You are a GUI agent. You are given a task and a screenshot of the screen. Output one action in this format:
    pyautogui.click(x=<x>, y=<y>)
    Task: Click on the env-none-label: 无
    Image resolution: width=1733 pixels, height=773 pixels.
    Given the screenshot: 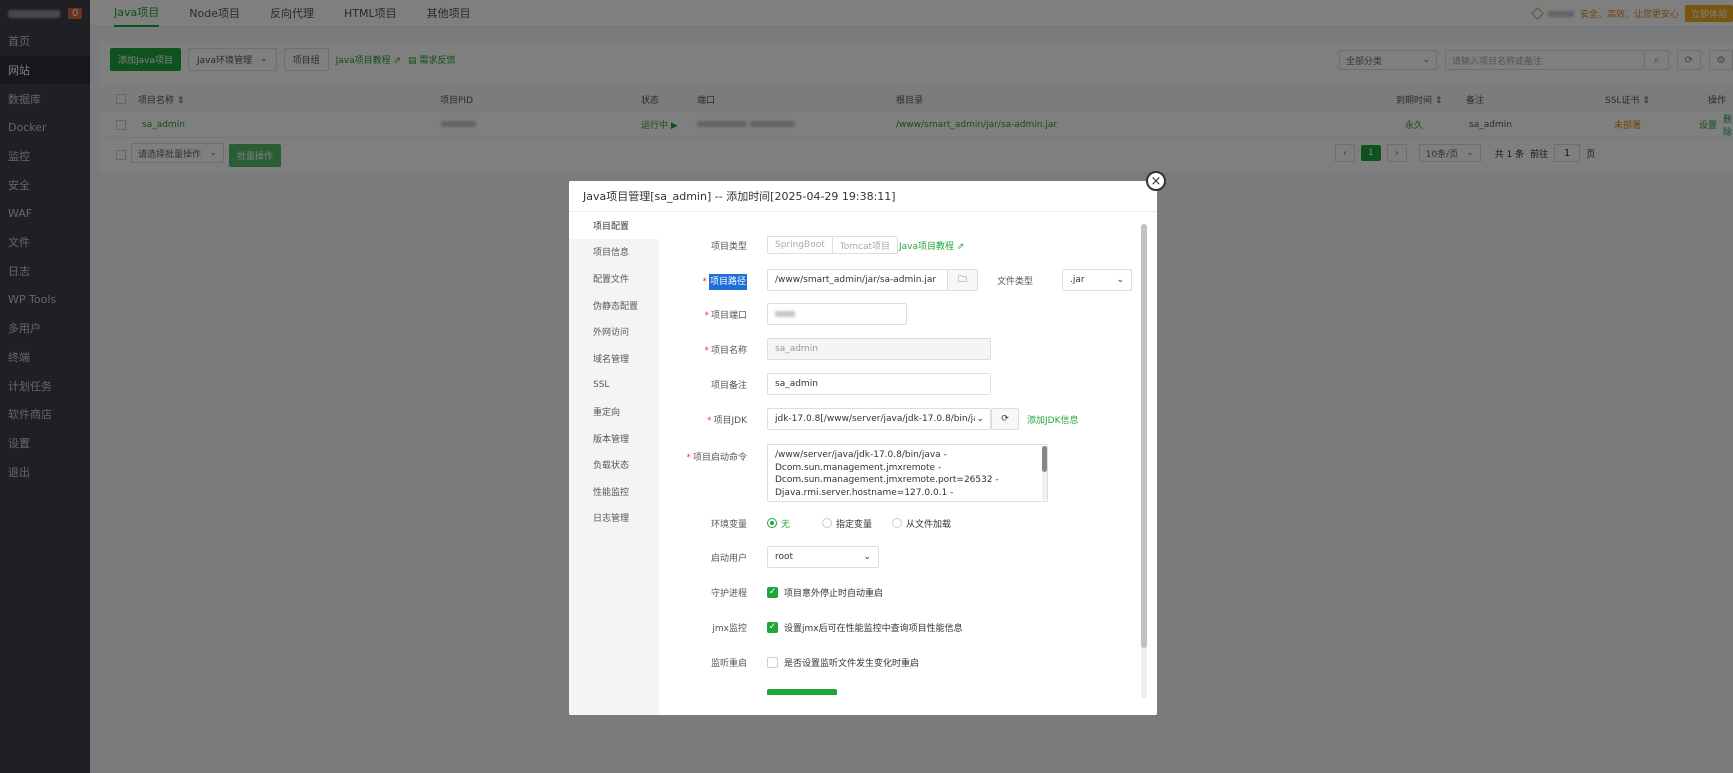 What is the action you would take?
    pyautogui.click(x=786, y=524)
    